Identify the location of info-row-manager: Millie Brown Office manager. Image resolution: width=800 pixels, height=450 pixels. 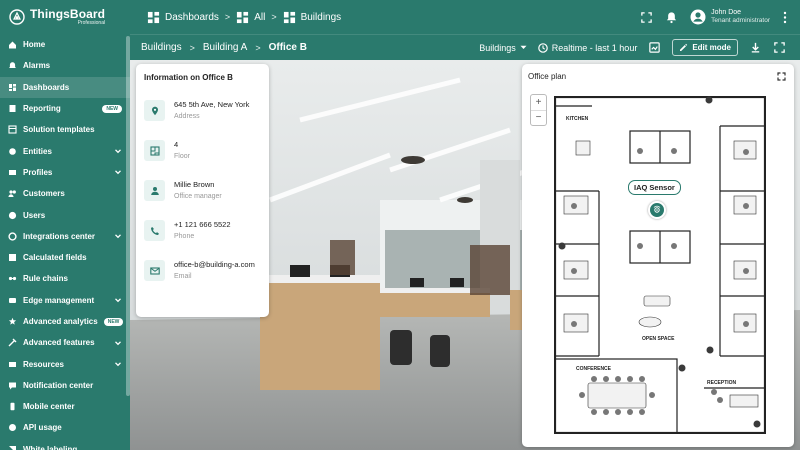
(183, 190).